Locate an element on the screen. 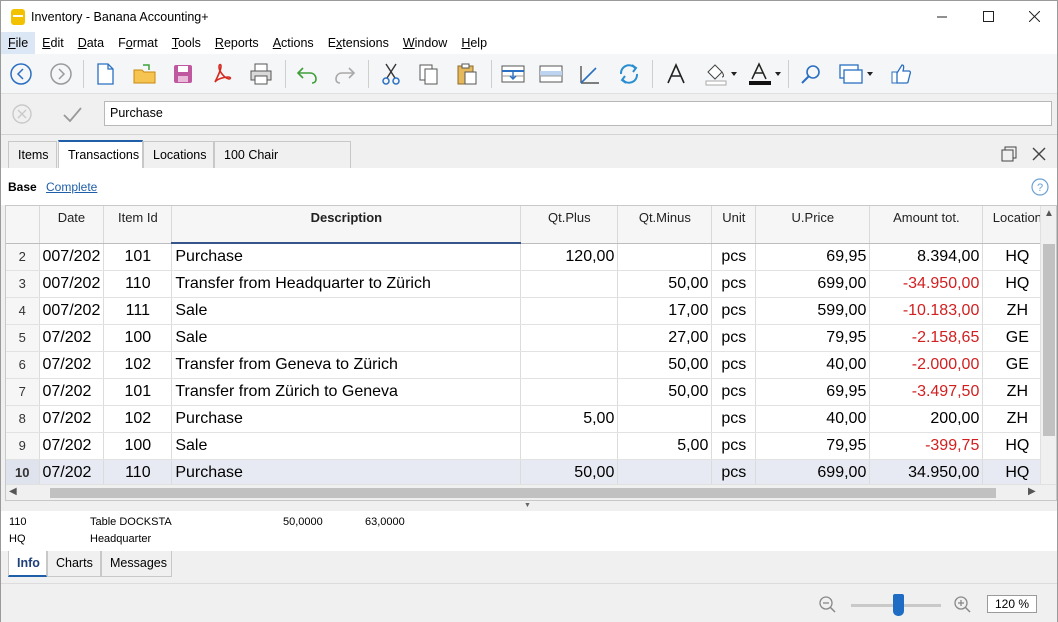 This screenshot has height=622, width=1058. tab-transactions: Transactions is located at coordinates (100, 154).